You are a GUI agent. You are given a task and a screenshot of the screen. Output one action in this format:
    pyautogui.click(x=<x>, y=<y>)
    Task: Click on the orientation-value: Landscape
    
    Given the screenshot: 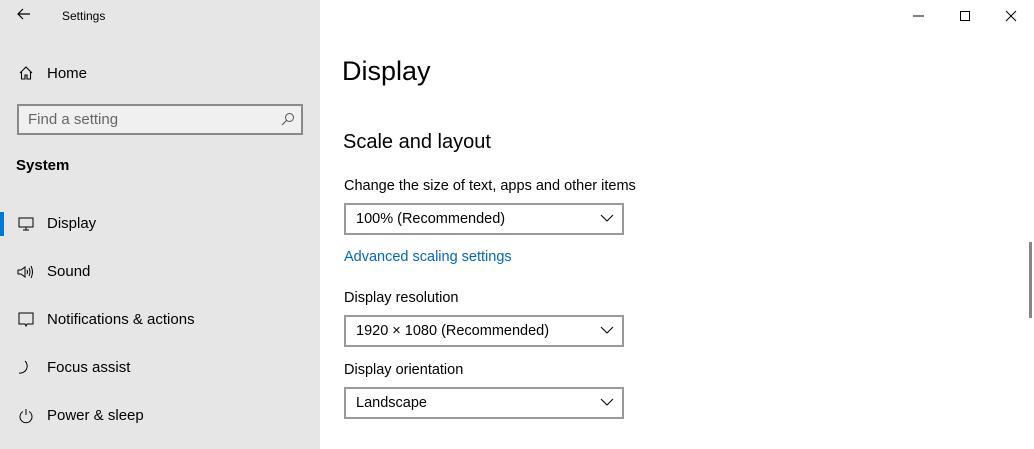 What is the action you would take?
    pyautogui.click(x=391, y=403)
    